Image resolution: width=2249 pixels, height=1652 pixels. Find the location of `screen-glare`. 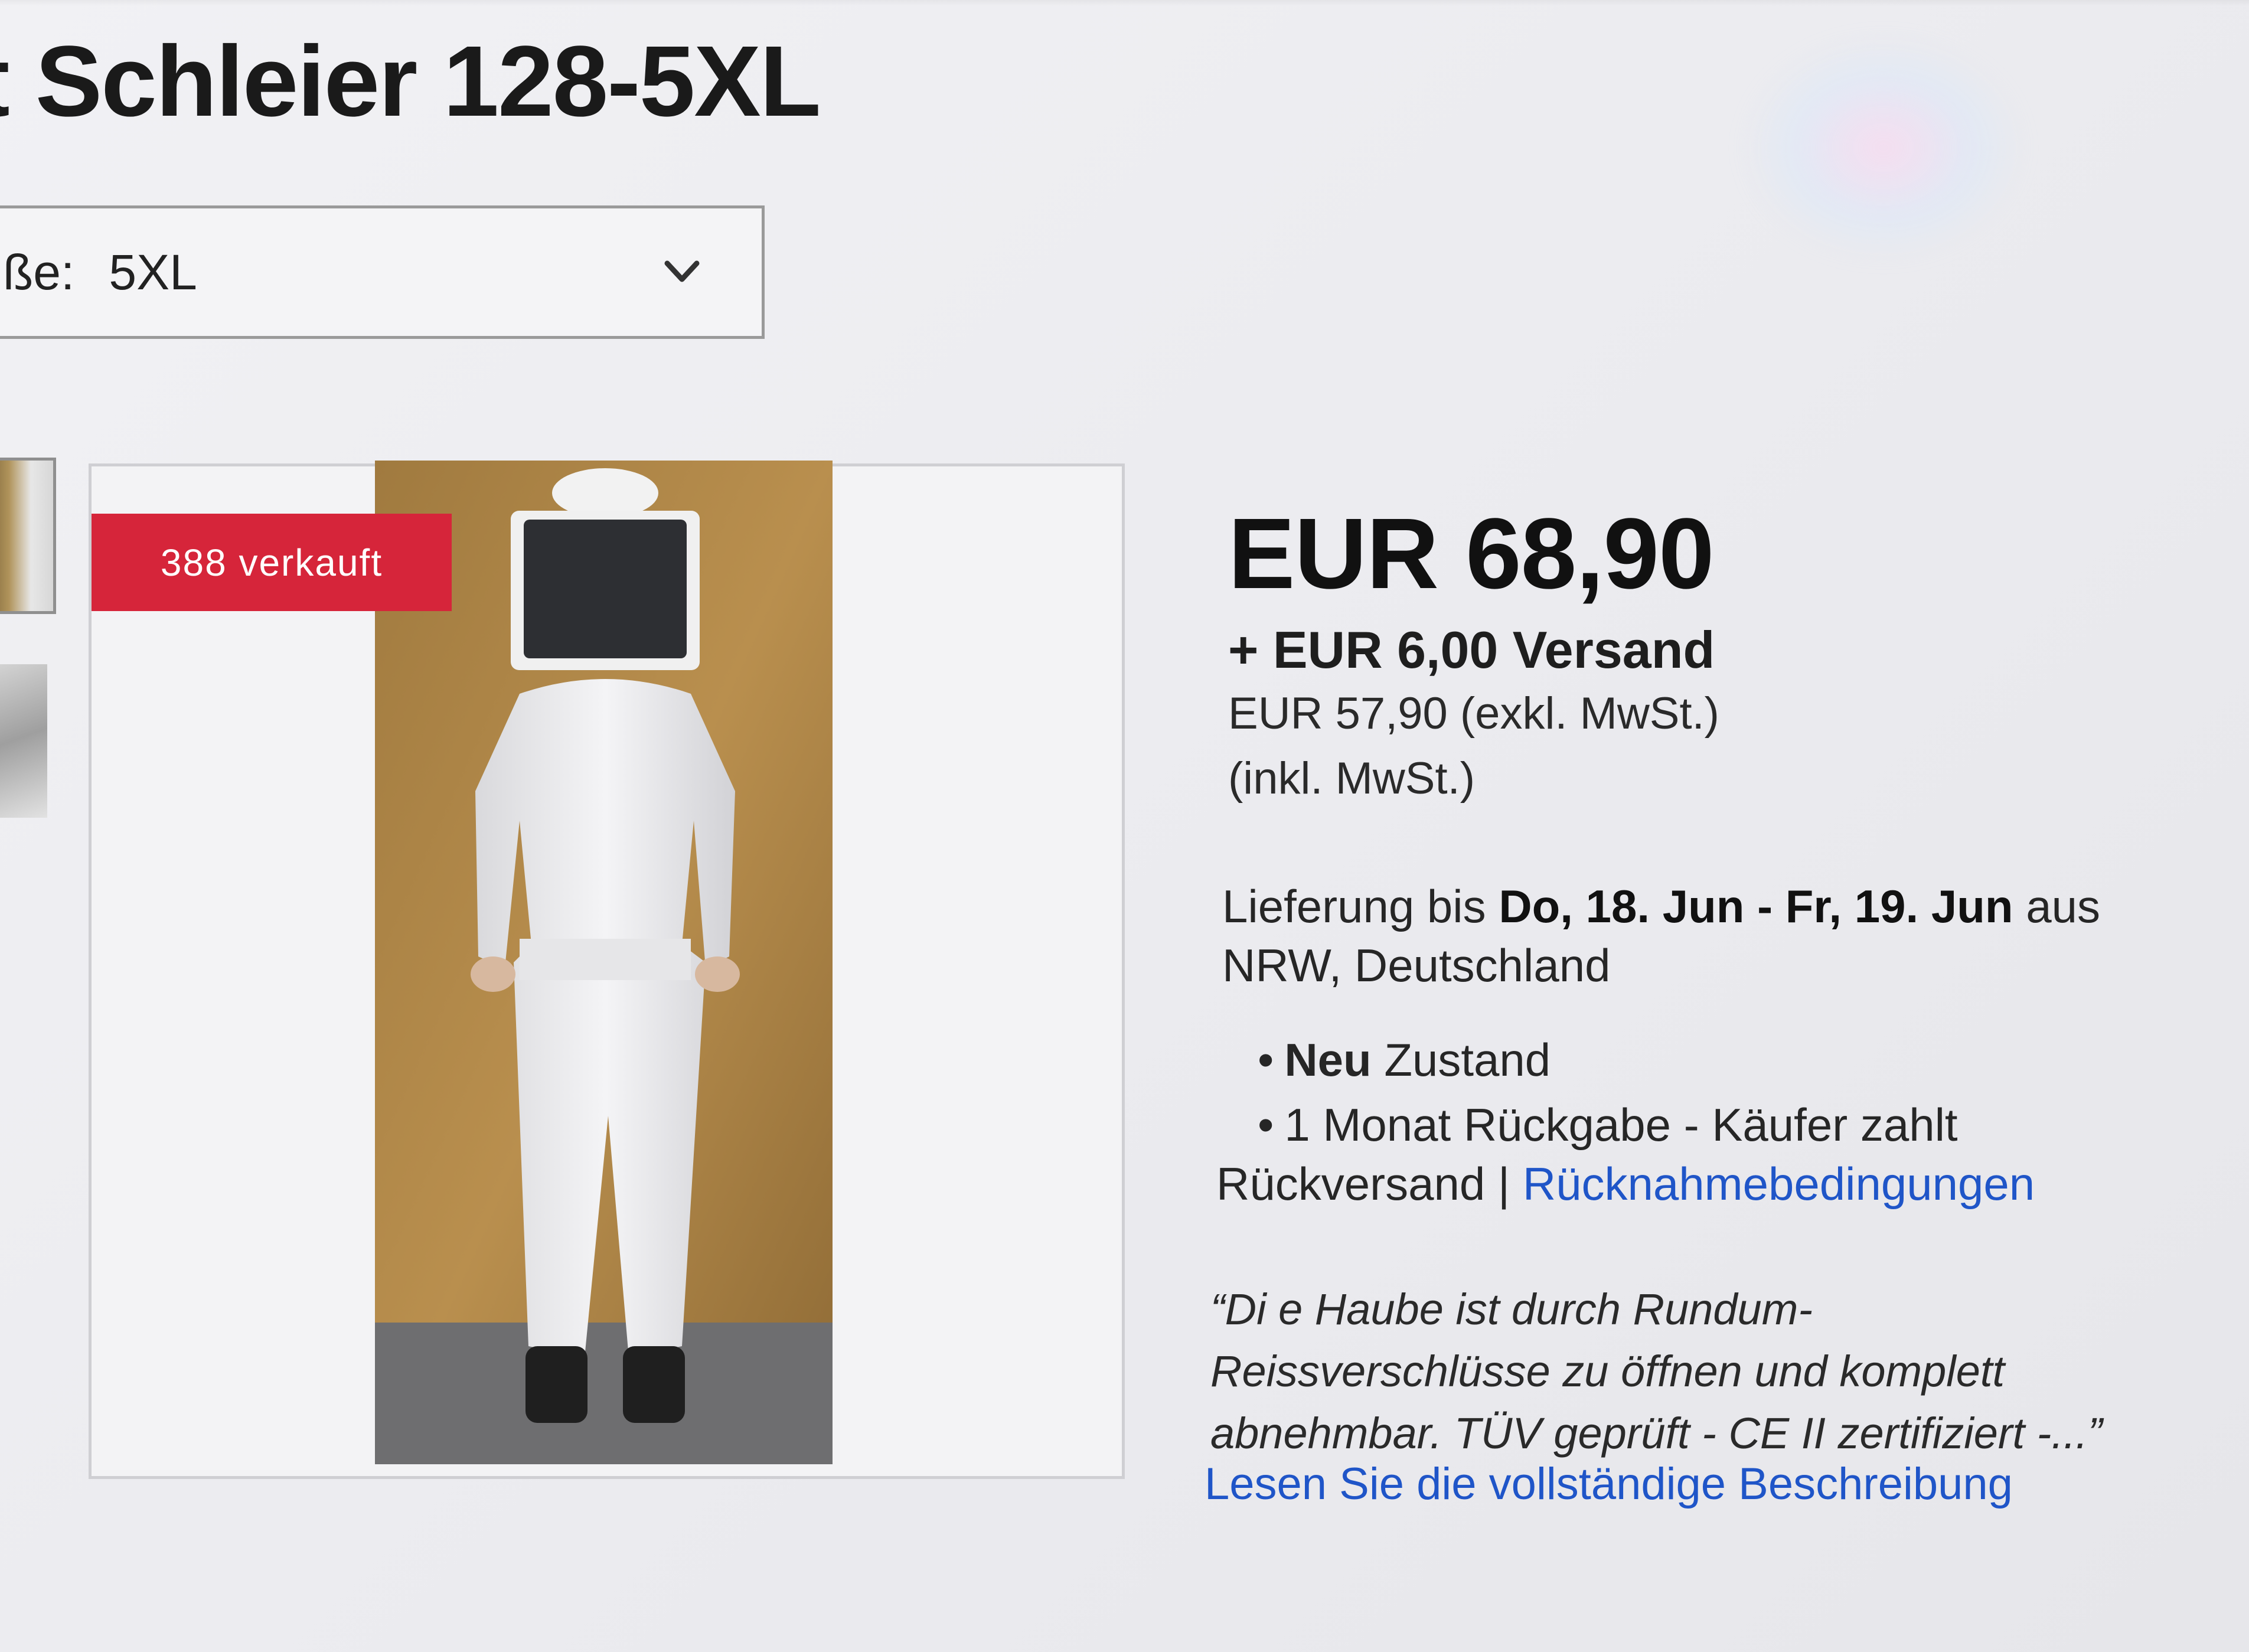

screen-glare is located at coordinates (1884, 147).